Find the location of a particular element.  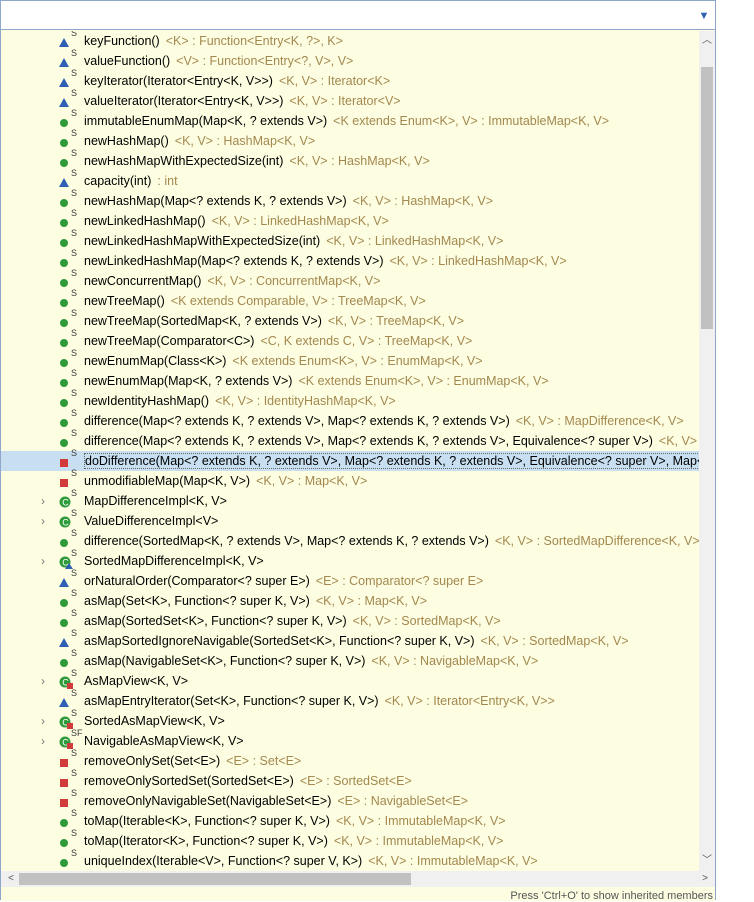

filter-bar: ▼ is located at coordinates (358, 15).